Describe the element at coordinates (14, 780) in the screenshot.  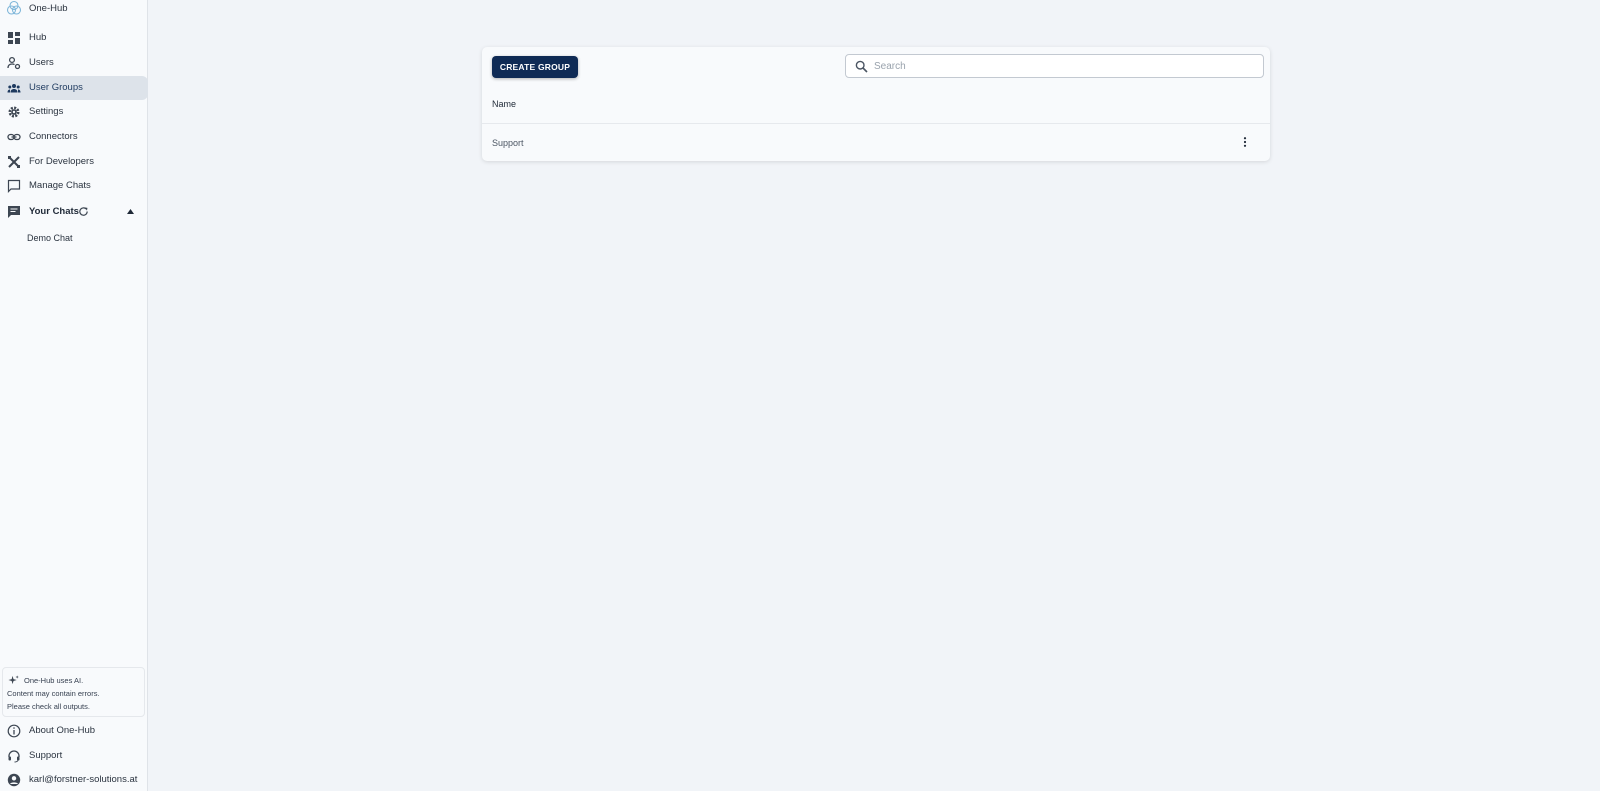
I see `account-icon` at that location.